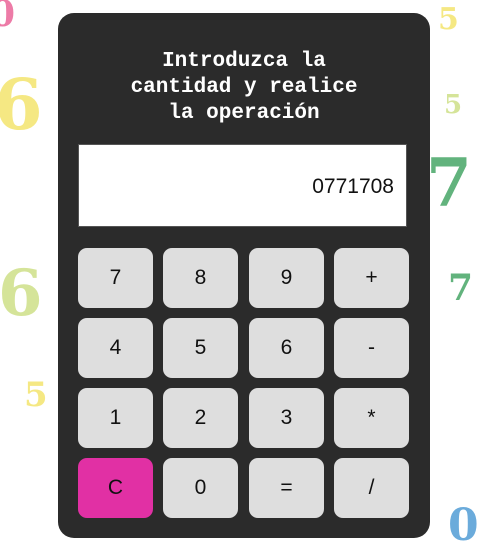 The width and height of the screenshot is (491, 544). What do you see at coordinates (371, 488) in the screenshot?
I see `key-divide: /` at bounding box center [371, 488].